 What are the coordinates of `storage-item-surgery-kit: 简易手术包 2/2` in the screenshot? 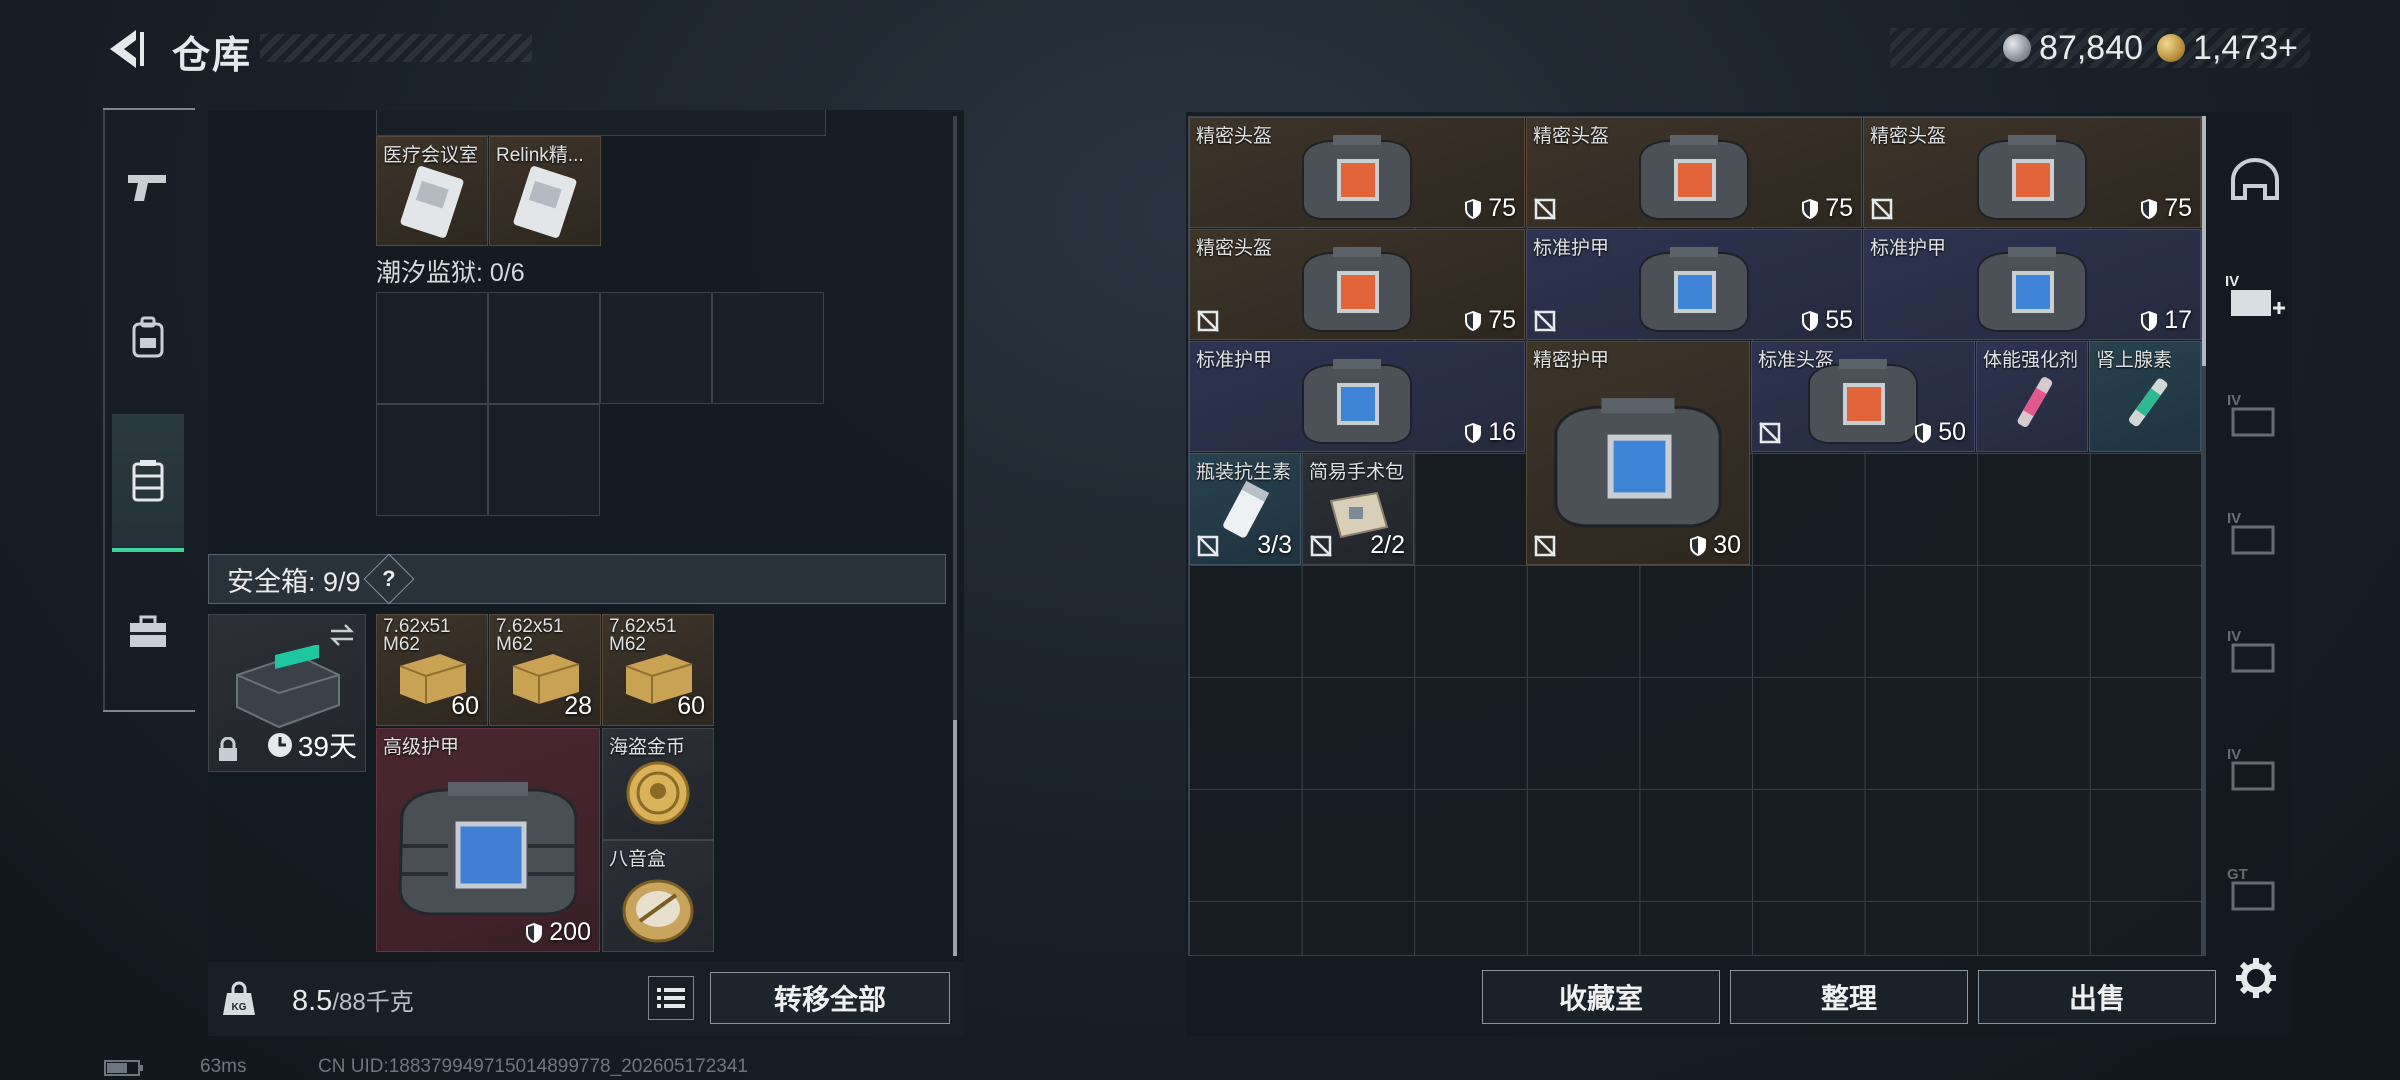 It's located at (1358, 509).